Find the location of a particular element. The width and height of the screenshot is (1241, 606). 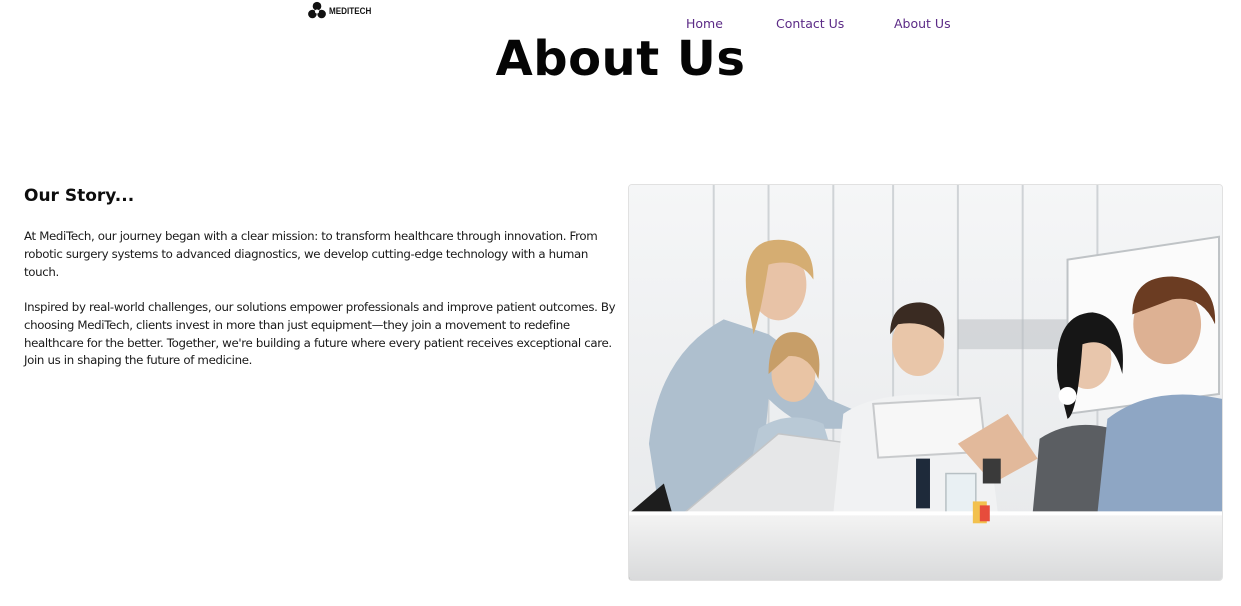

brand-name: MEDITECH is located at coordinates (350, 11).